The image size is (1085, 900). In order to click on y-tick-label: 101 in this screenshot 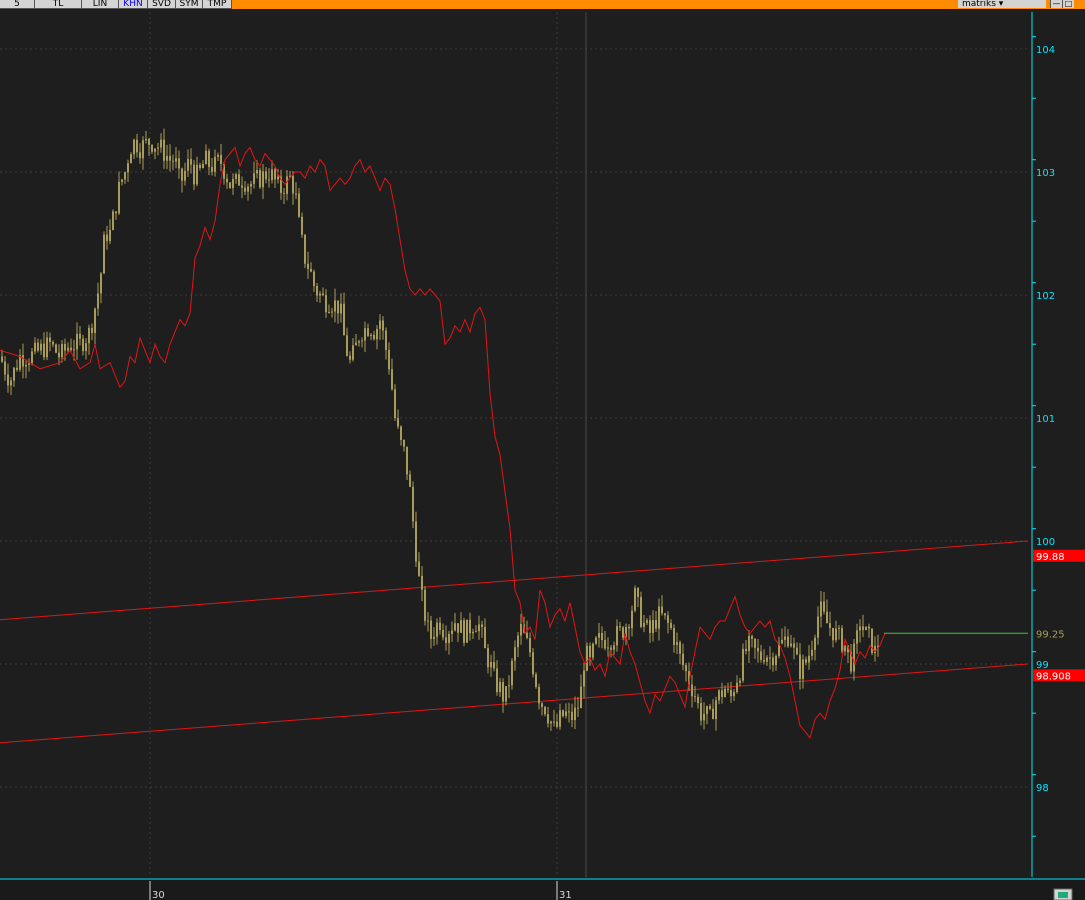, I will do `click(1045, 419)`.